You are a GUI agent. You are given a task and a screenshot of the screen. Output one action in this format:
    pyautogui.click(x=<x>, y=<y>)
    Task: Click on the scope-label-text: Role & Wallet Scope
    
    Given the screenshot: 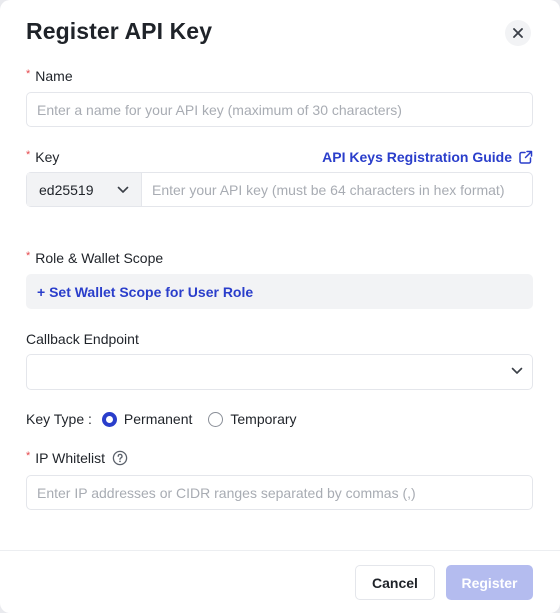 What is the action you would take?
    pyautogui.click(x=99, y=258)
    